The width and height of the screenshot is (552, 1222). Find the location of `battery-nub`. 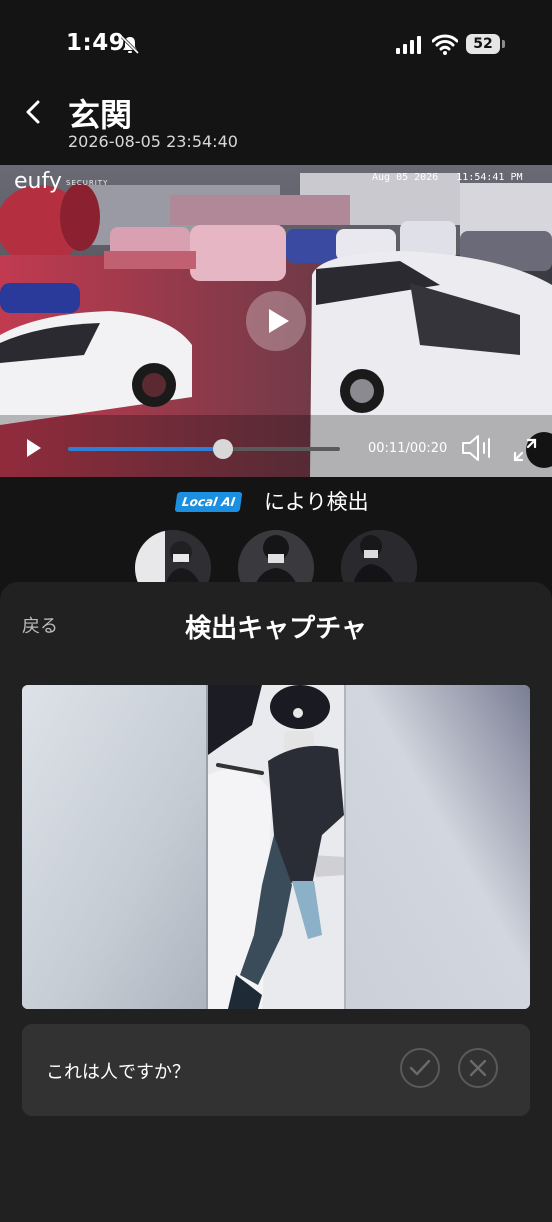

battery-nub is located at coordinates (503, 44).